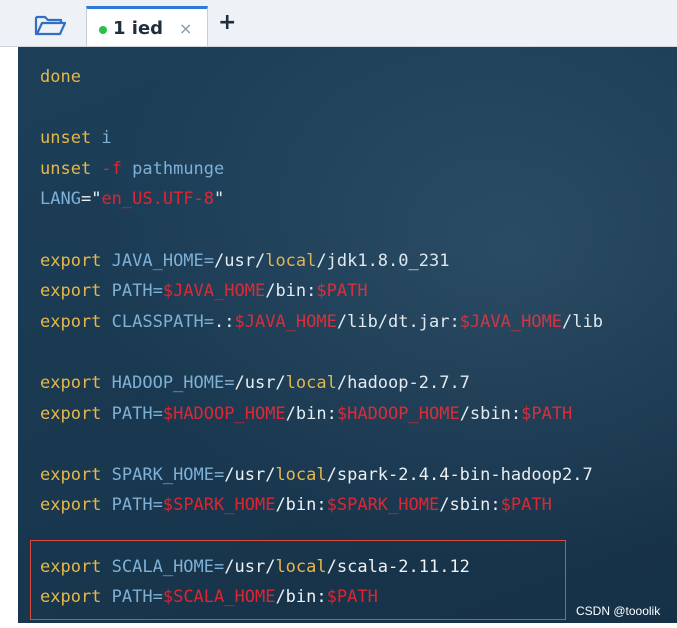  What do you see at coordinates (582, 321) in the screenshot?
I see `terminal-token: /lib` at bounding box center [582, 321].